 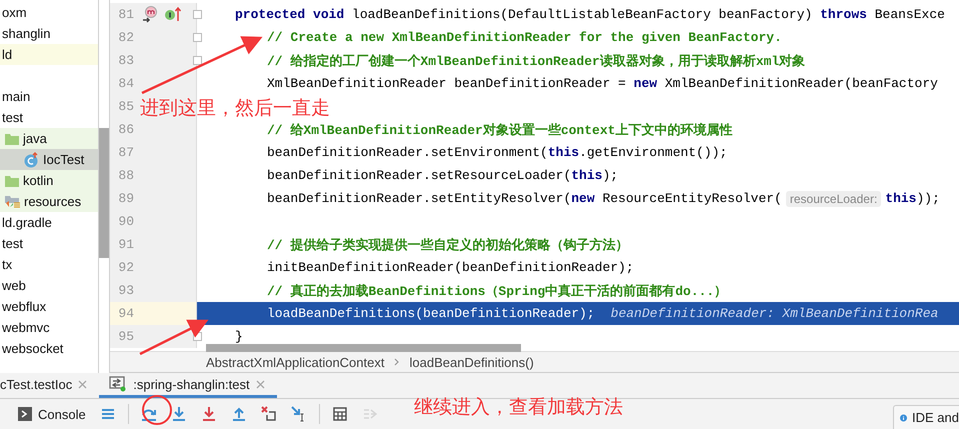 I want to click on code-text: // 提供给子类实现提供一些自定义的初始化策略（钩子方法）, so click(x=447, y=245).